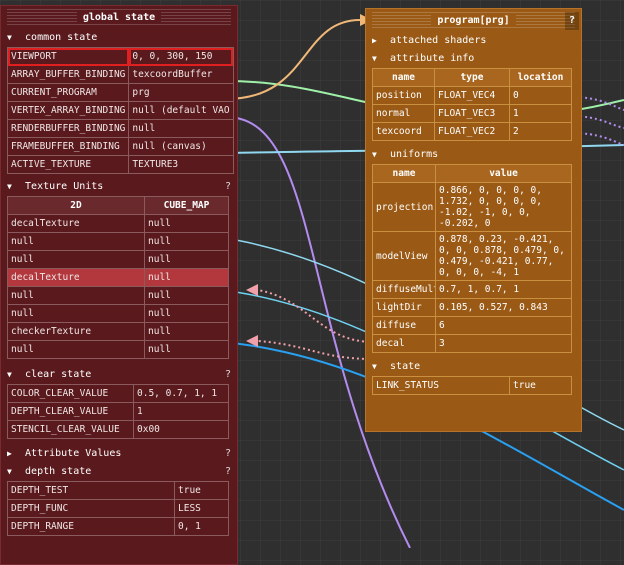 The width and height of the screenshot is (624, 565). What do you see at coordinates (68, 110) in the screenshot?
I see `state-key: VERTEX_ARRAY_BINDING` at bounding box center [68, 110].